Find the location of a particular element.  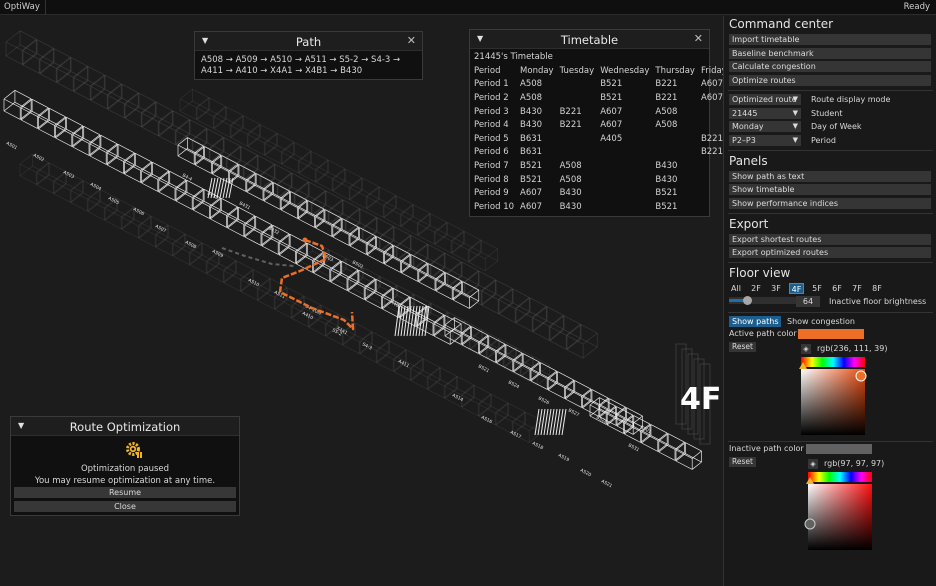

floor-4f-button: 4F is located at coordinates (796, 288).